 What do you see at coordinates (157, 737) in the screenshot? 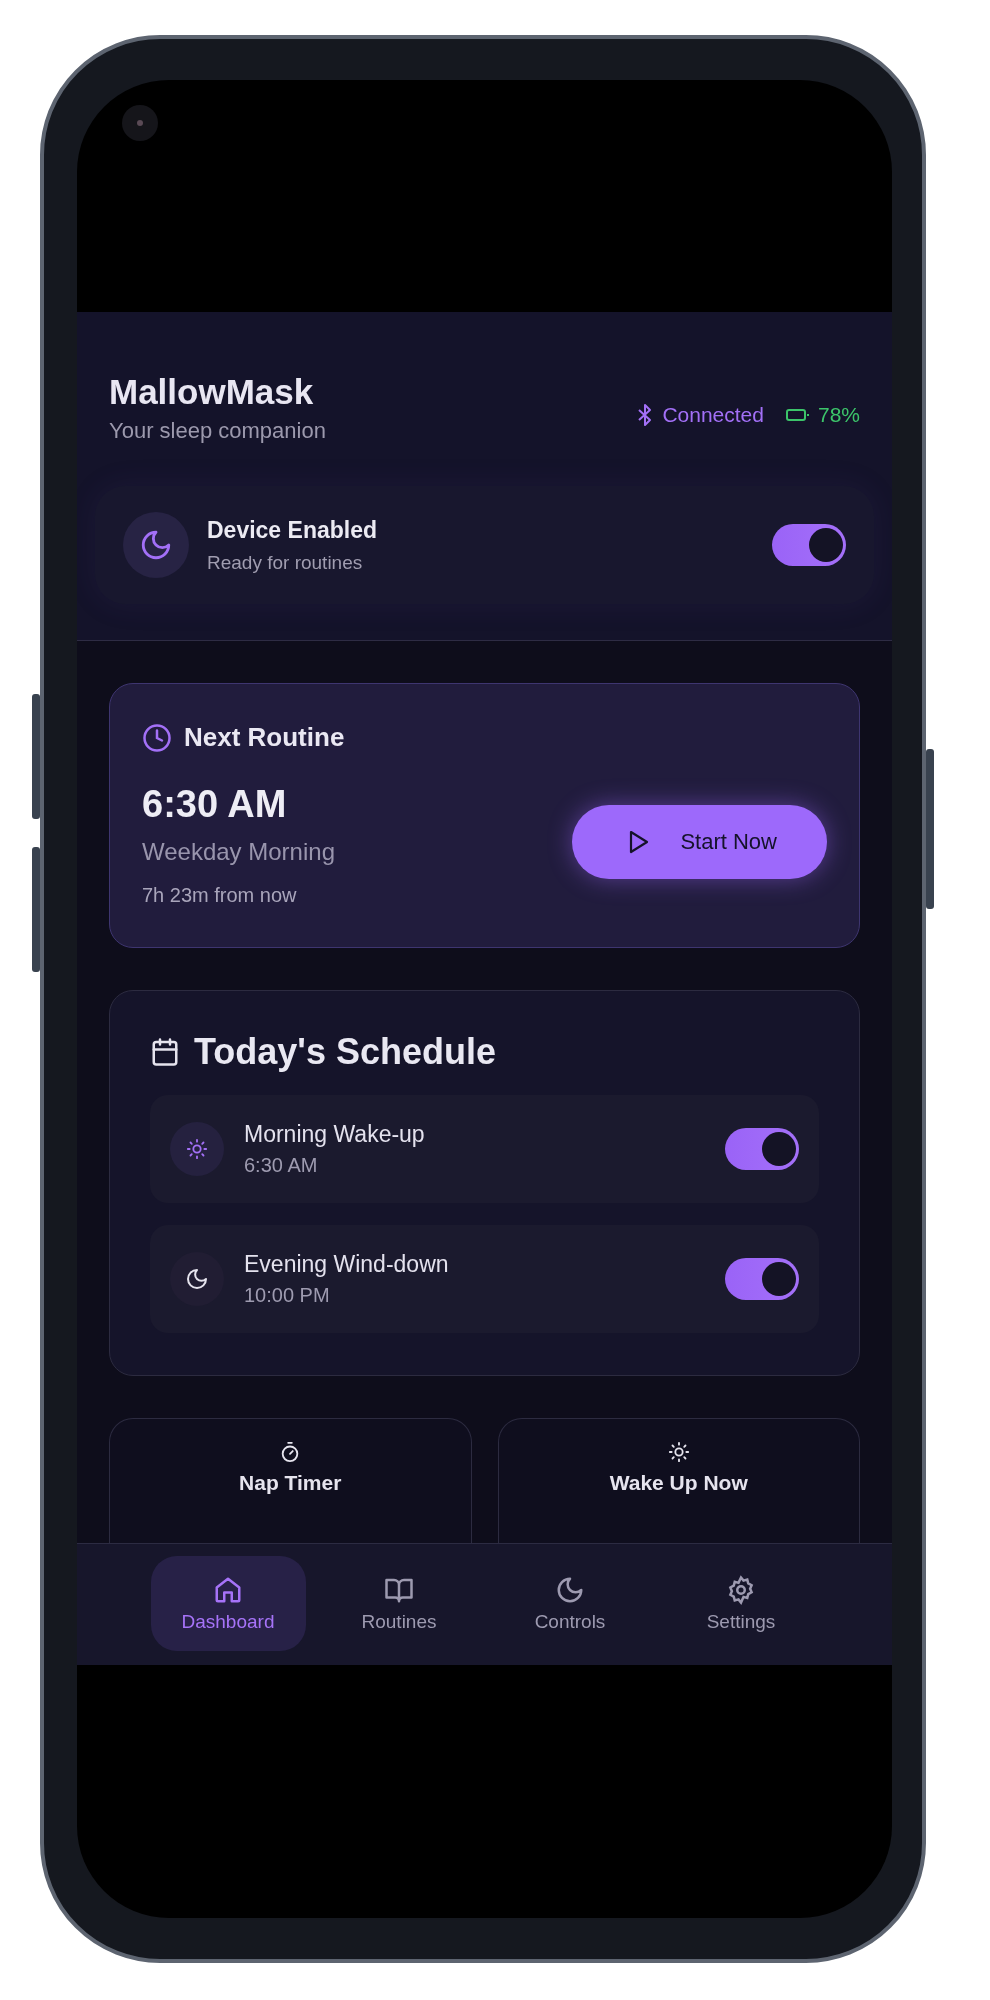
I see `clock-icon` at bounding box center [157, 737].